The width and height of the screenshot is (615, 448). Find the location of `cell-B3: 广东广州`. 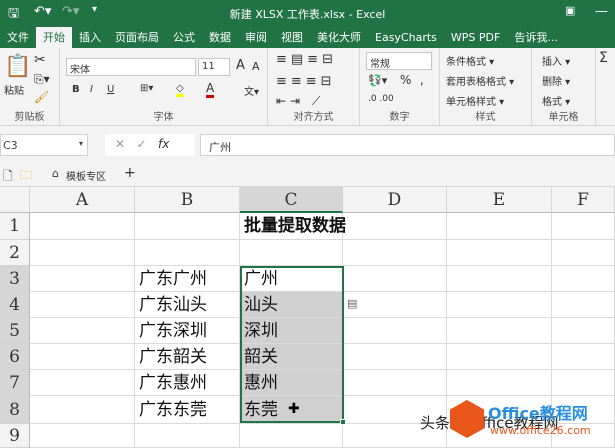

cell-B3: 广东广州 is located at coordinates (187, 279).